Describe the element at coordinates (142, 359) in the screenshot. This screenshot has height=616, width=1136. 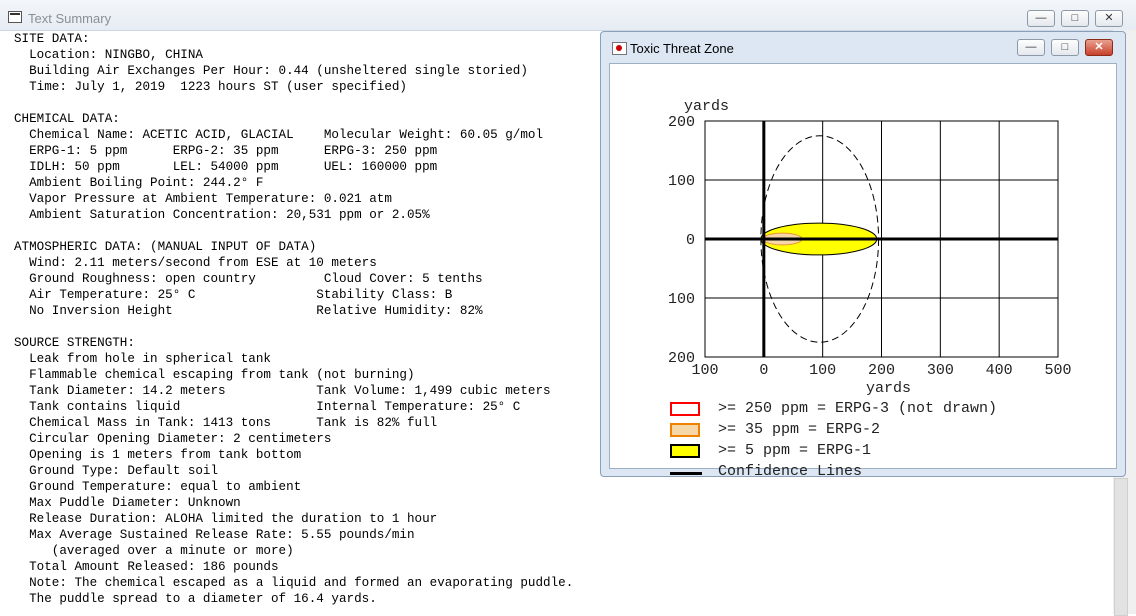
I see `summary-line: Leak from hole in spherical tank` at that location.